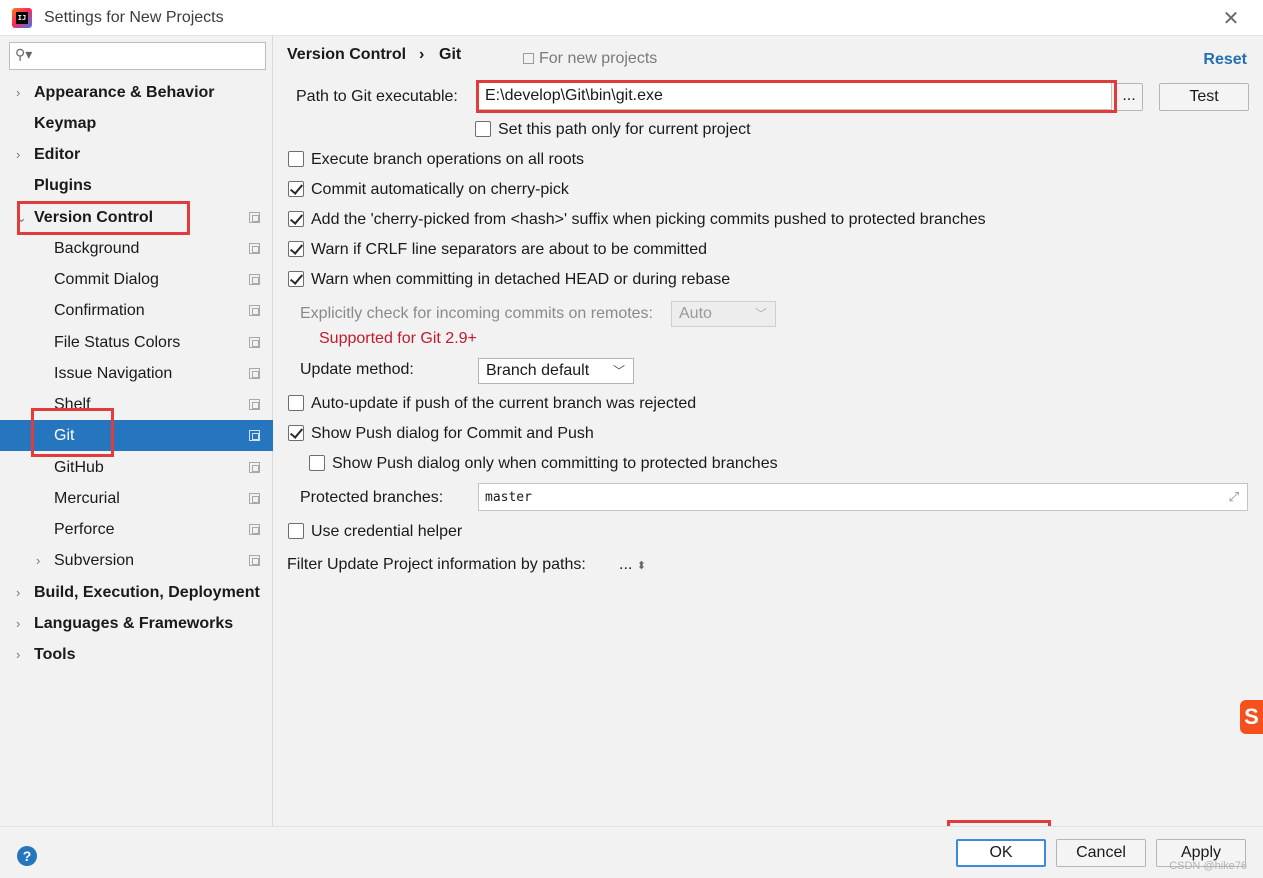 The width and height of the screenshot is (1263, 878). What do you see at coordinates (136, 373) in the screenshot?
I see `sidebar-item-issue-navigation: Issue Navigation` at bounding box center [136, 373].